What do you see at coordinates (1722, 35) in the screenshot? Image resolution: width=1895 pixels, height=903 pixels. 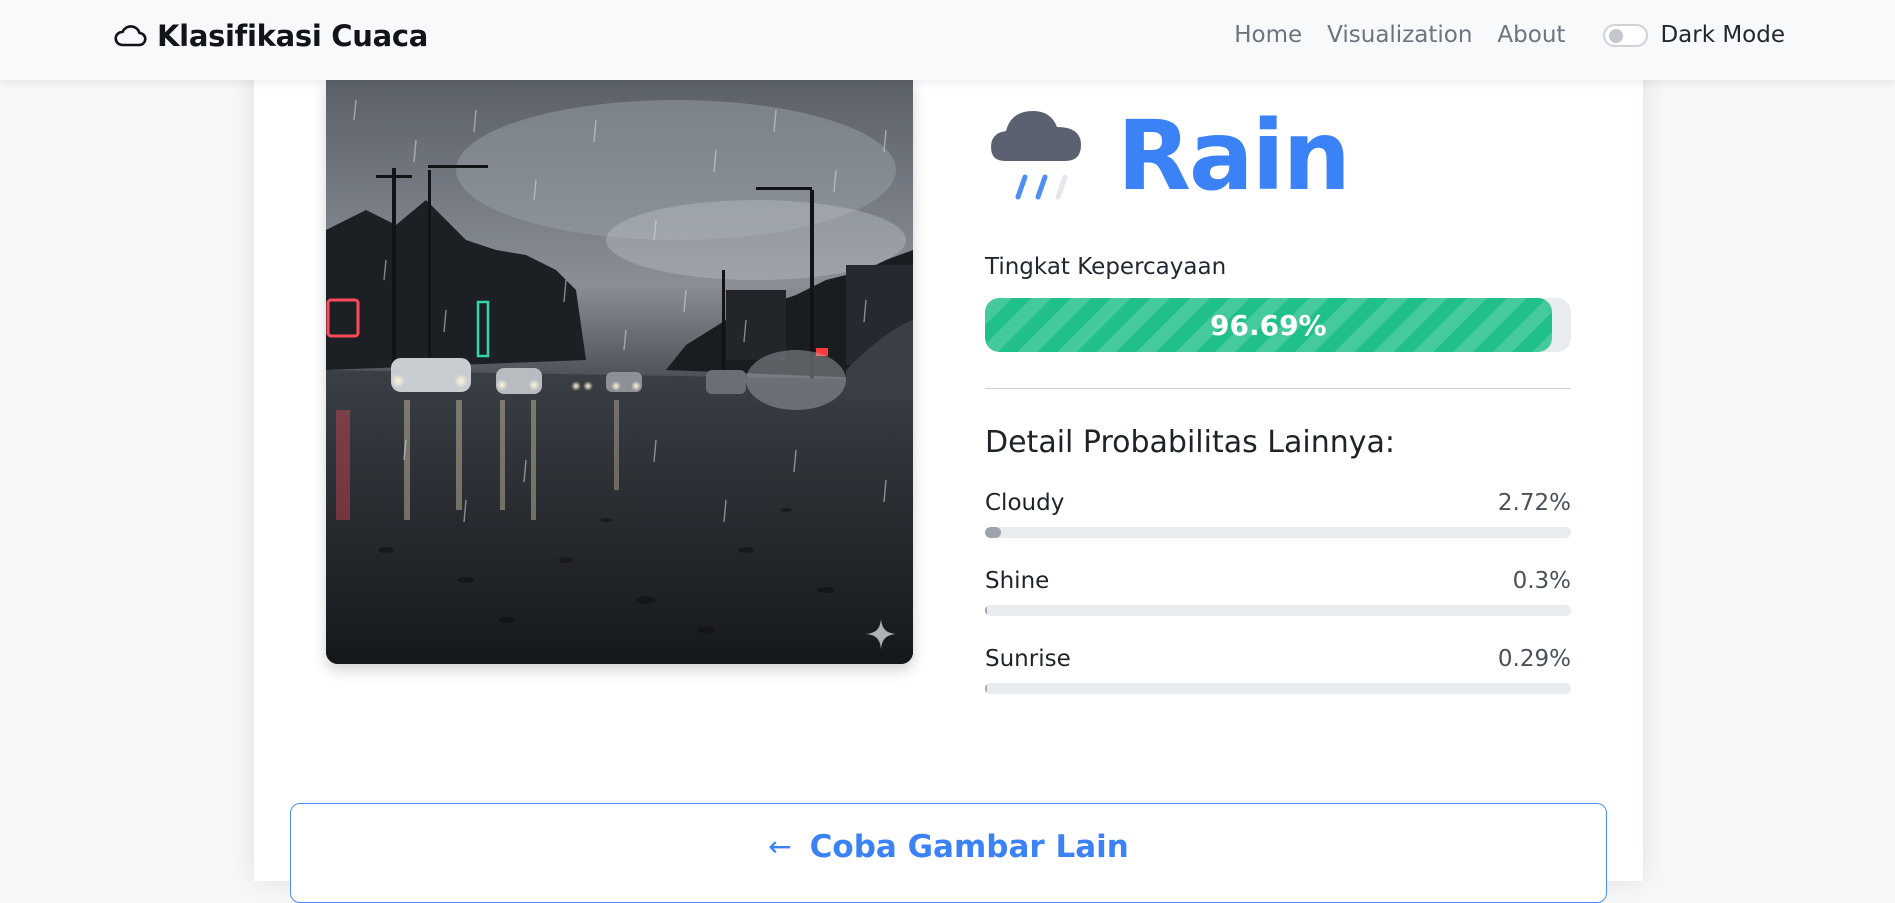 I see `dark-mode-label: Dark Mode` at bounding box center [1722, 35].